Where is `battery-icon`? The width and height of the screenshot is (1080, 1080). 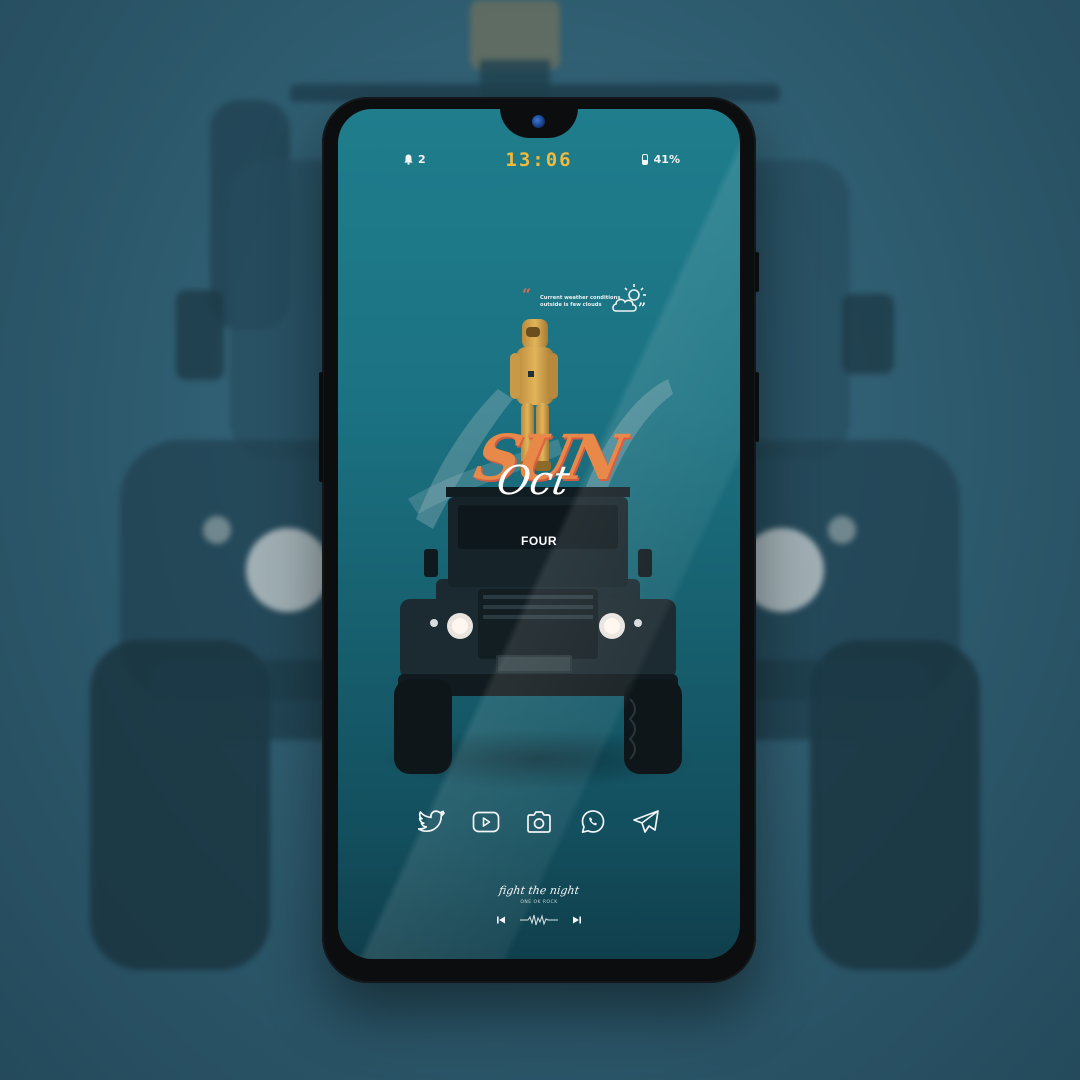 battery-icon is located at coordinates (644, 159).